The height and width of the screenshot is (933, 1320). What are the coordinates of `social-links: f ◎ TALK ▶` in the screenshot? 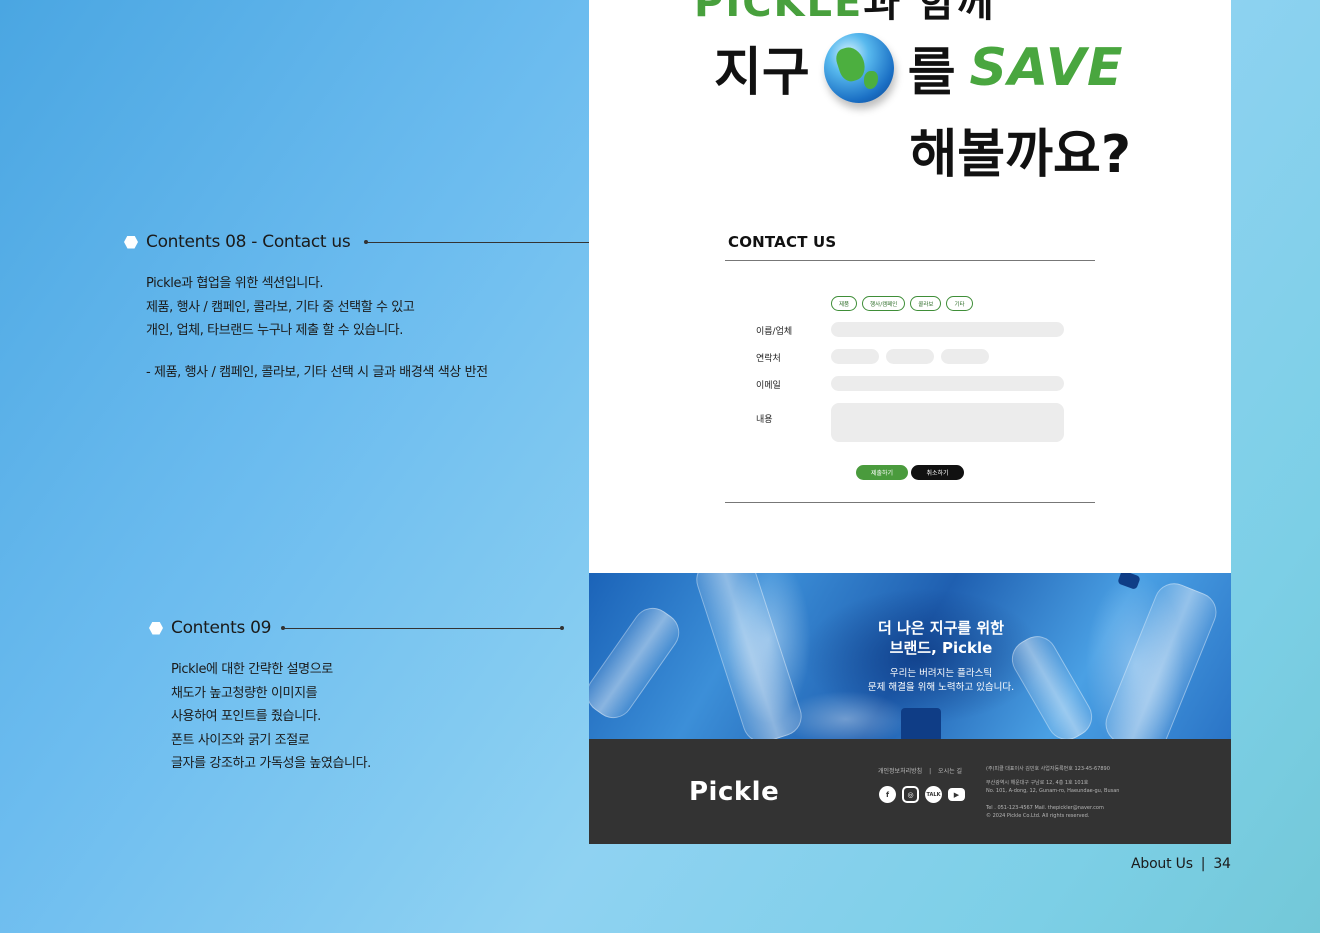 It's located at (922, 794).